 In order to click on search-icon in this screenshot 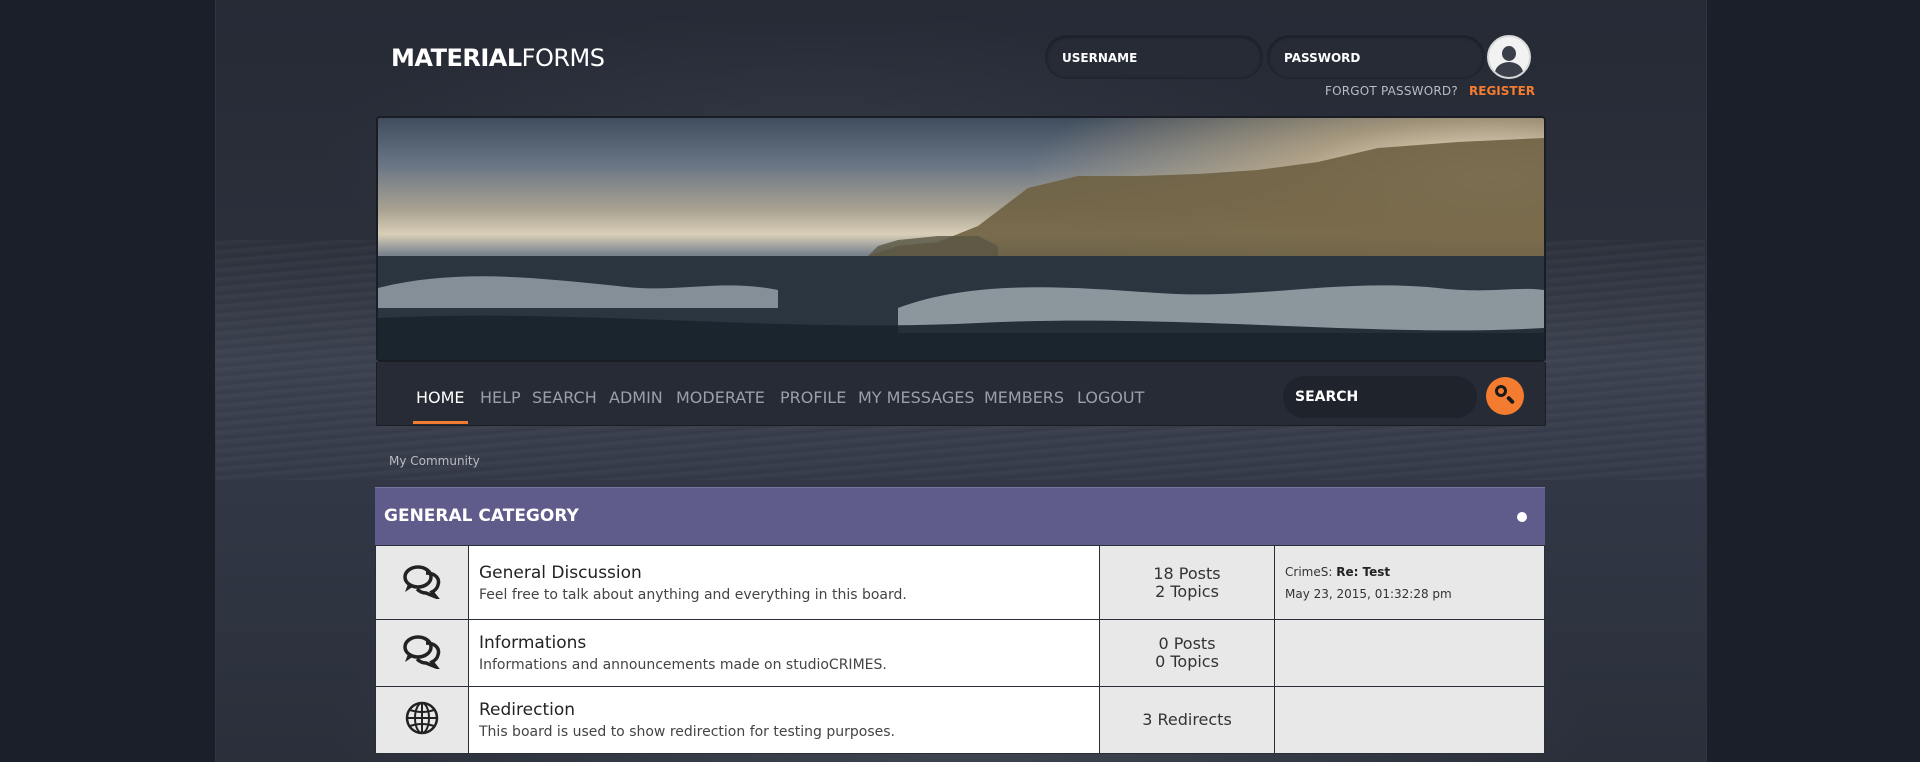, I will do `click(1501, 391)`.